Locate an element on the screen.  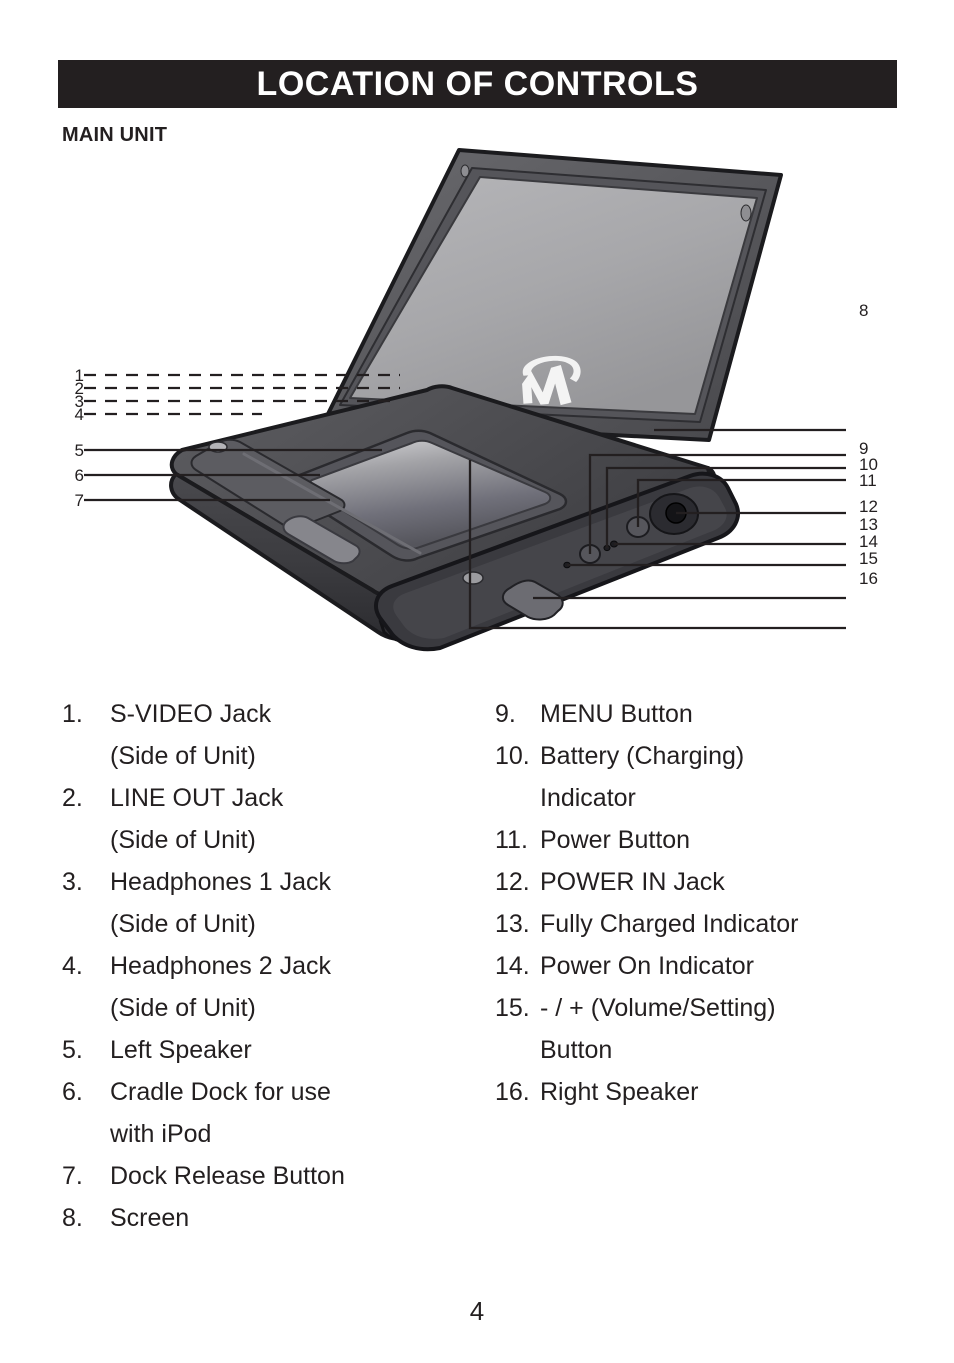
list-item-label: Screen is located at coordinates (150, 1218).